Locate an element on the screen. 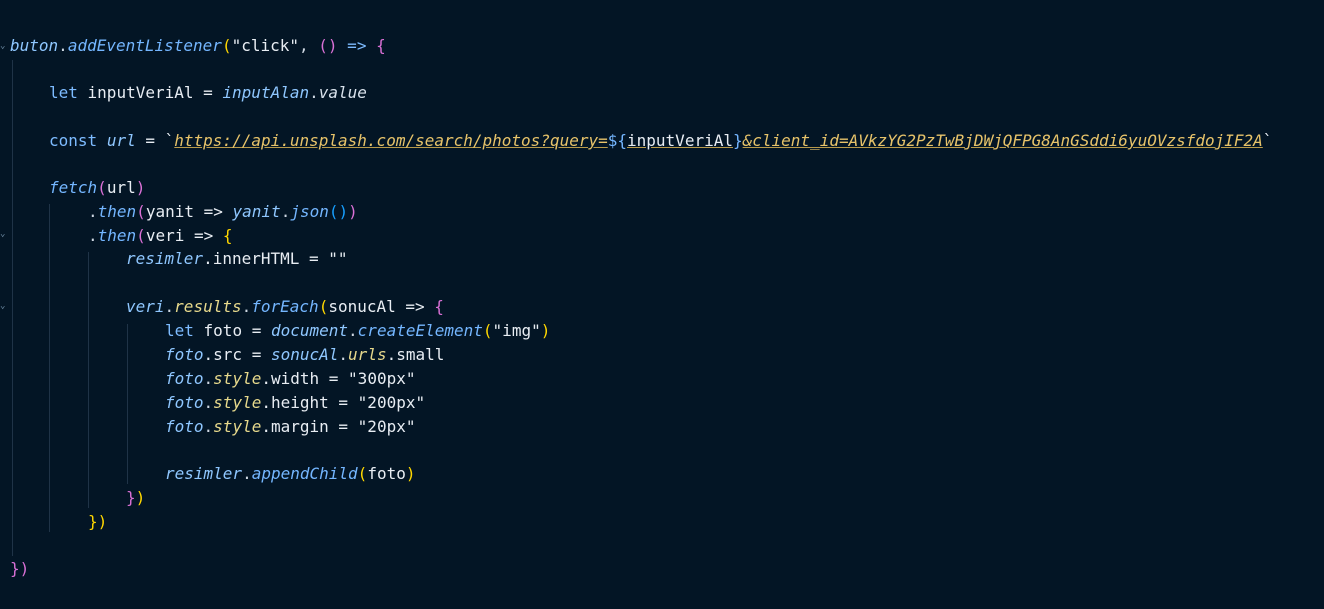 The image size is (1324, 609). code-token: sonucAl => is located at coordinates (381, 306).